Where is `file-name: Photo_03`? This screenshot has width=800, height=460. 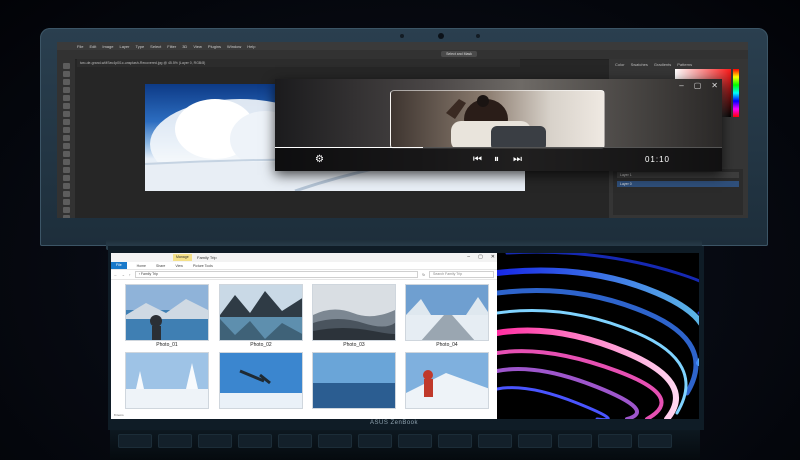 file-name: Photo_03 is located at coordinates (354, 345).